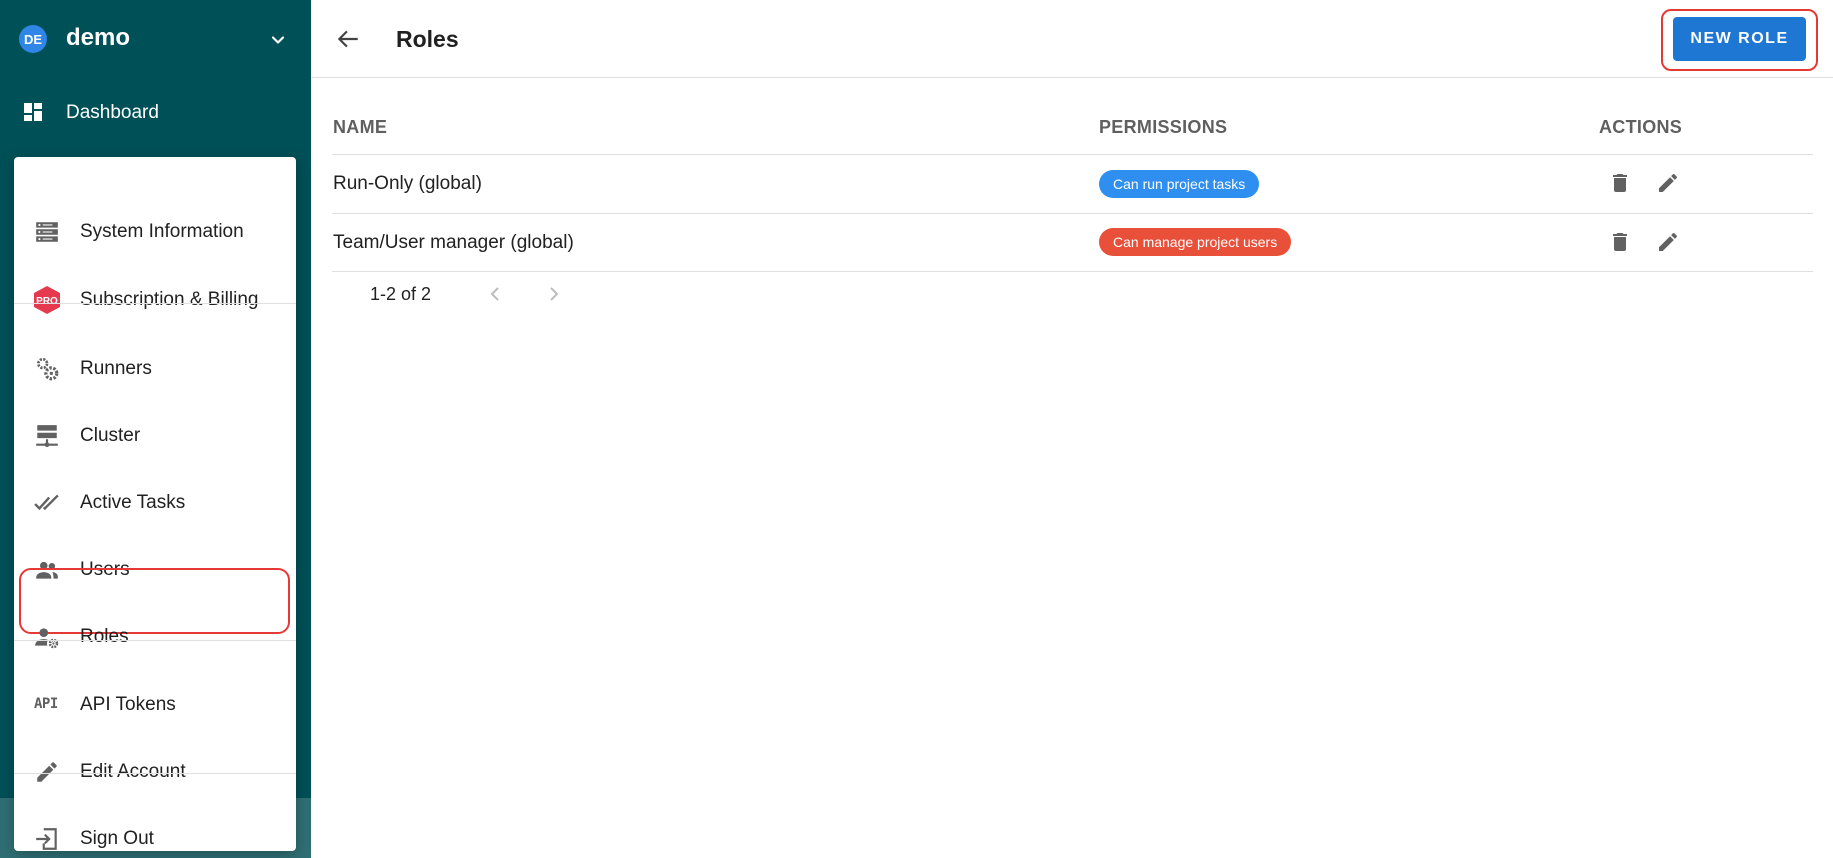 This screenshot has height=858, width=1833. What do you see at coordinates (110, 435) in the screenshot?
I see `menu-item-label: Cluster` at bounding box center [110, 435].